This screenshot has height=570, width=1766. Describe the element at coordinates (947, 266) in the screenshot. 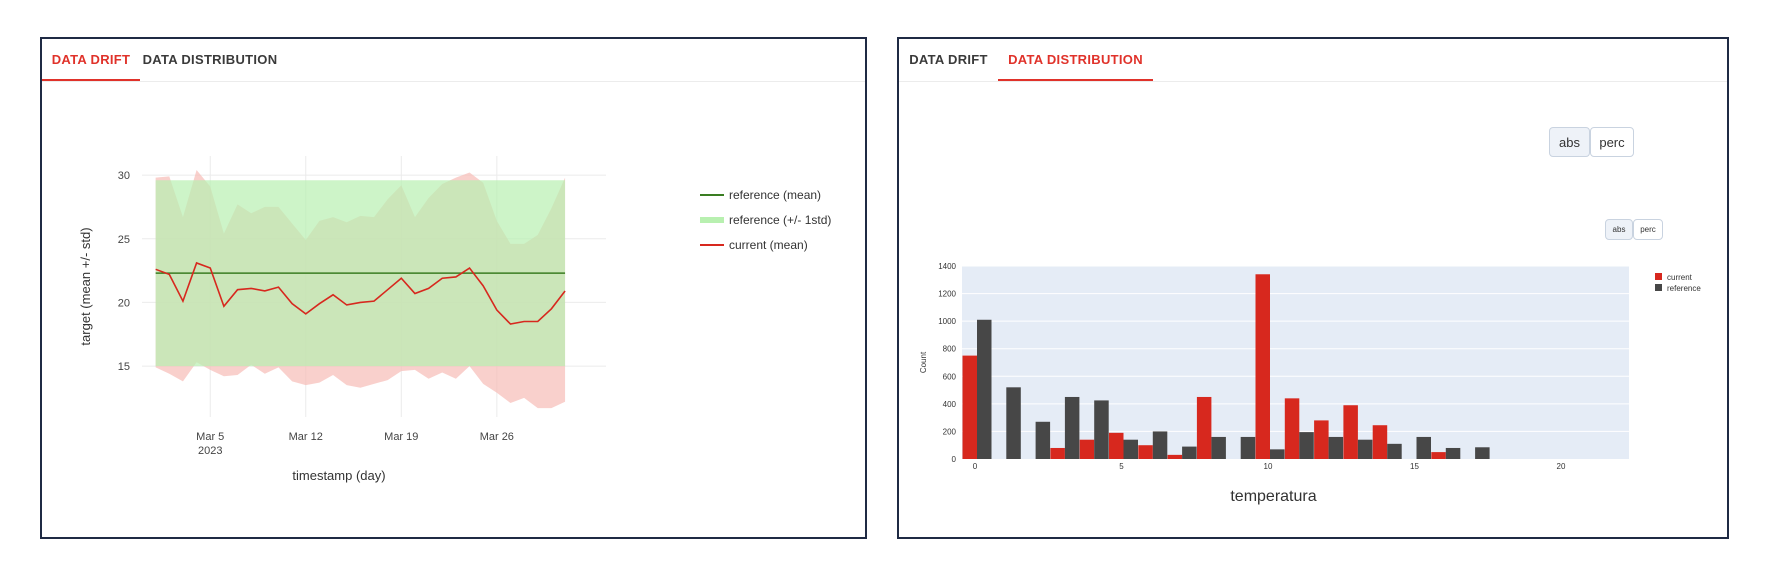

I see `y-tick-label: 1400` at that location.